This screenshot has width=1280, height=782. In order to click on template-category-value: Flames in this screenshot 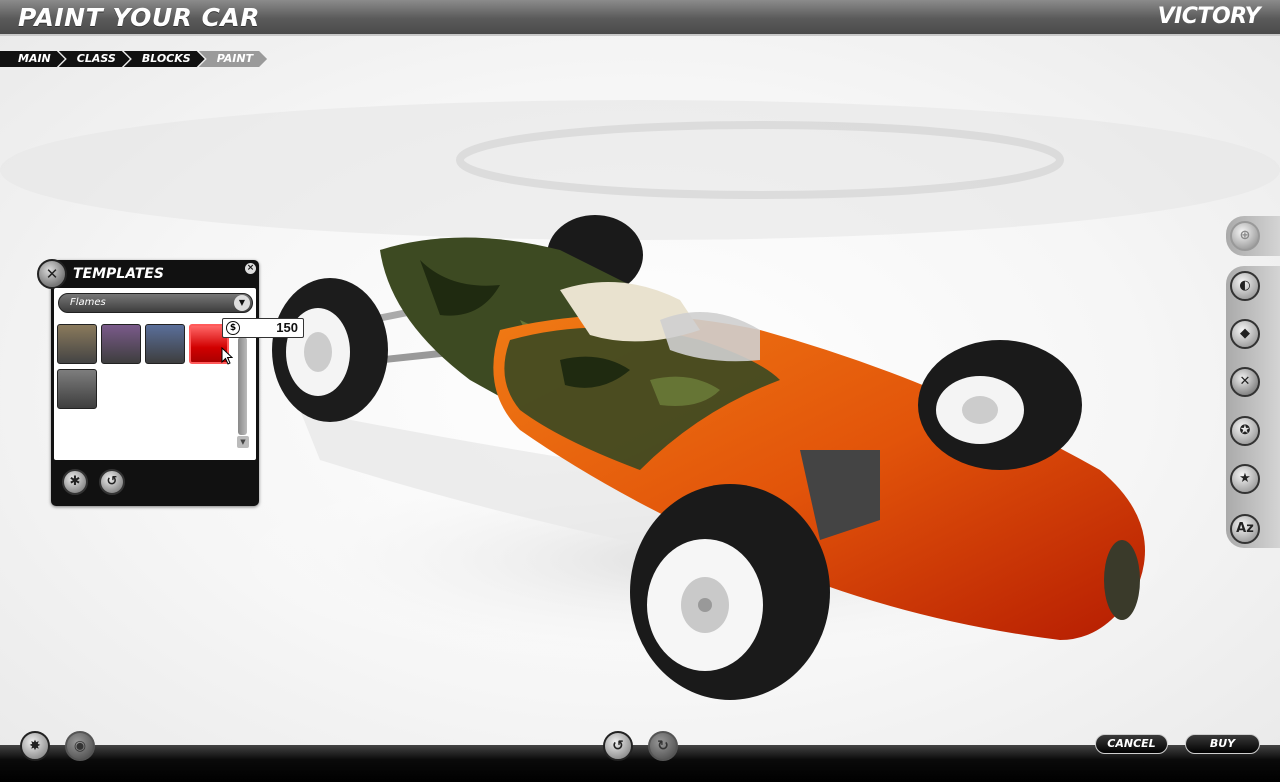, I will do `click(88, 302)`.